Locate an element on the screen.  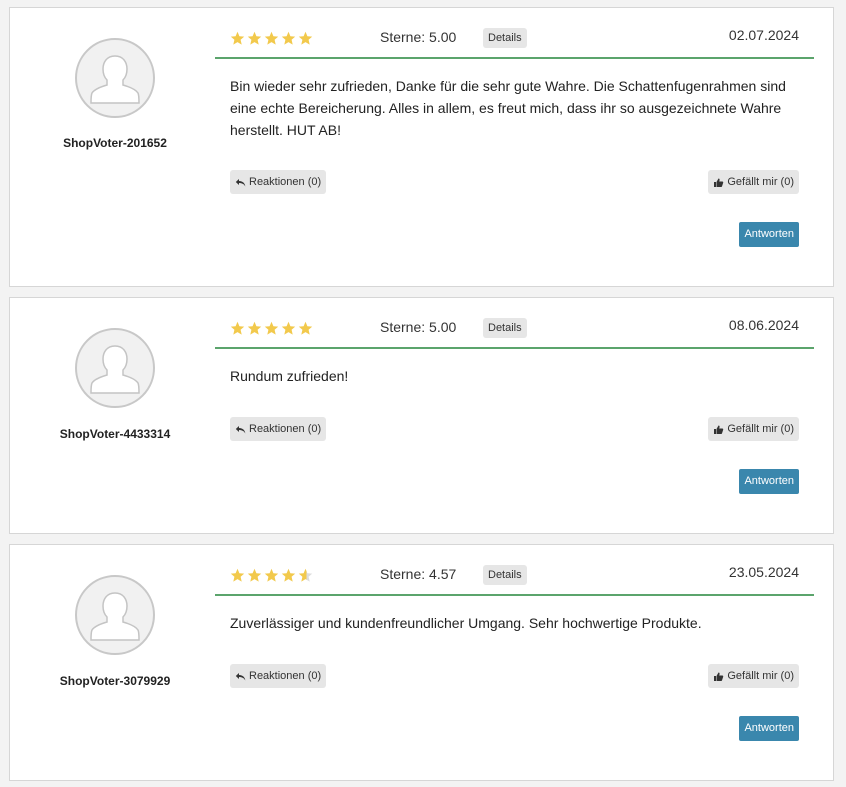
reviewer-info: ShopVoter-3079929 is located at coordinates (115, 662).